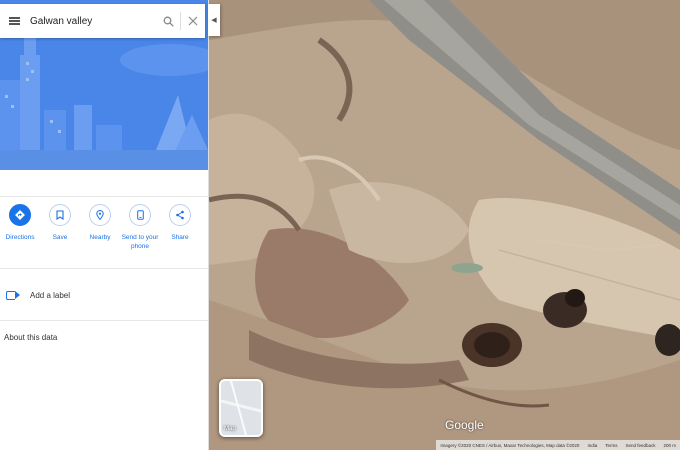 Image resolution: width=680 pixels, height=450 pixels. Describe the element at coordinates (100, 227) in the screenshot. I see `nearby-button: Nearby` at that location.